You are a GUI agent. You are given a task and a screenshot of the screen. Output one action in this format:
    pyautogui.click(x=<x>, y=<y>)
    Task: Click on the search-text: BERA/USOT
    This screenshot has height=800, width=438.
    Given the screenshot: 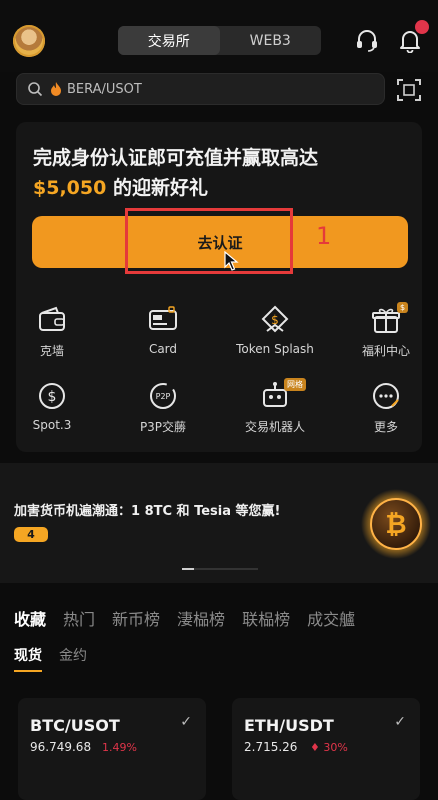 What is the action you would take?
    pyautogui.click(x=104, y=89)
    